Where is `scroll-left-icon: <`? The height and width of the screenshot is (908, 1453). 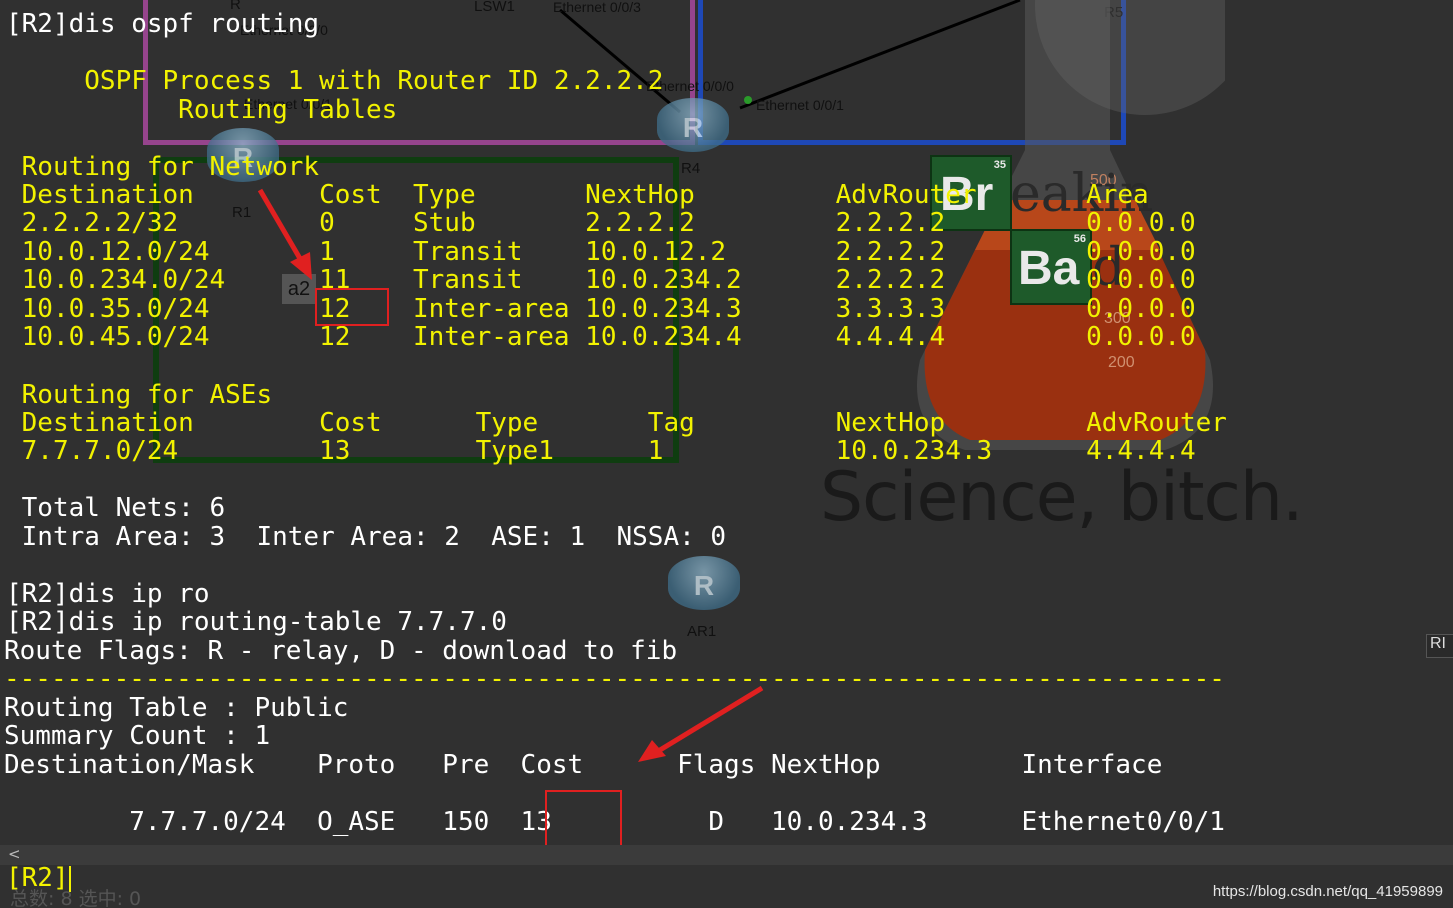
scroll-left-icon: < is located at coordinates (14, 854).